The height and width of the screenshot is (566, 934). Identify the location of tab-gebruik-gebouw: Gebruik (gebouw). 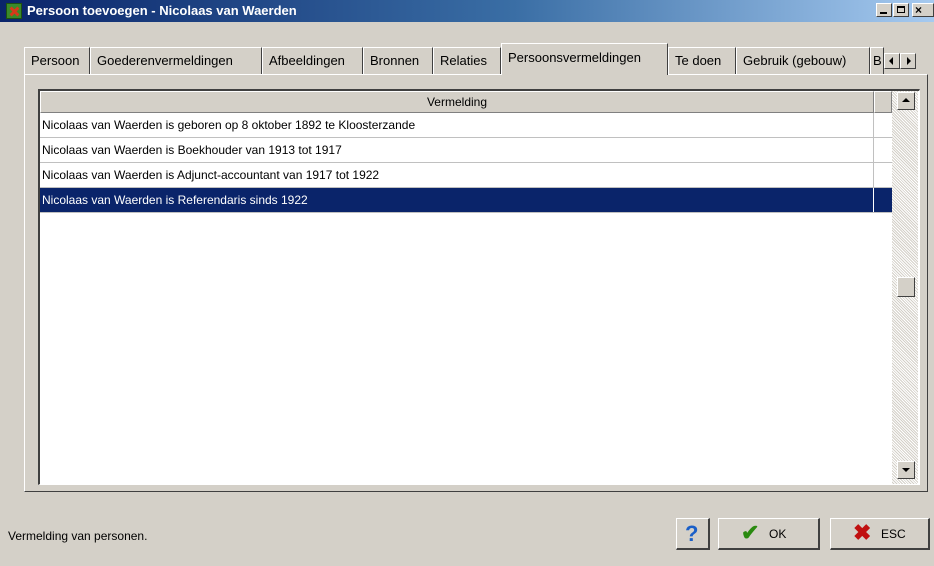
(803, 60).